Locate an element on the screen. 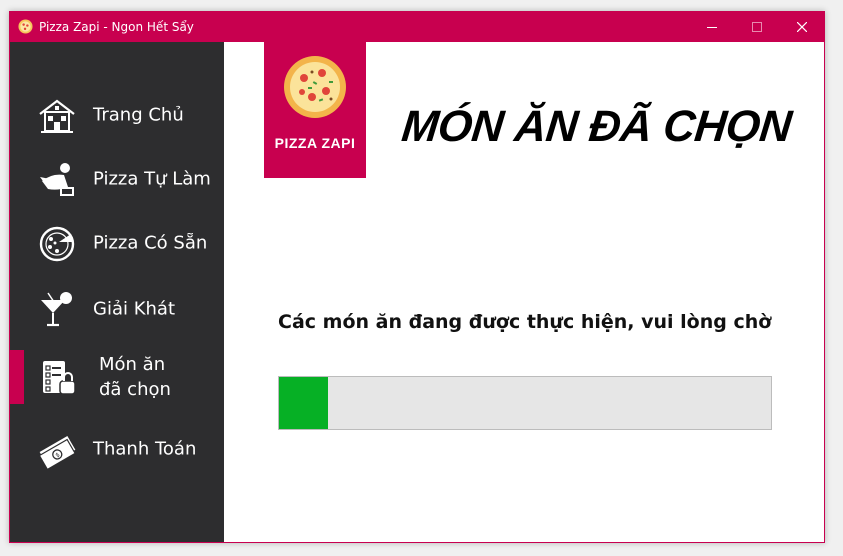  sidebar-item-label-line2: đã chọn is located at coordinates (135, 389).